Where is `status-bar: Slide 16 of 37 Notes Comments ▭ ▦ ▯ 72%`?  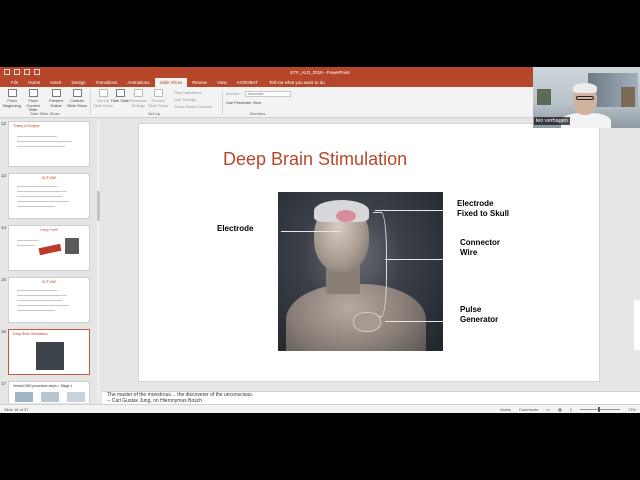 status-bar: Slide 16 of 37 Notes Comments ▭ ▦ ▯ 72% is located at coordinates (320, 408).